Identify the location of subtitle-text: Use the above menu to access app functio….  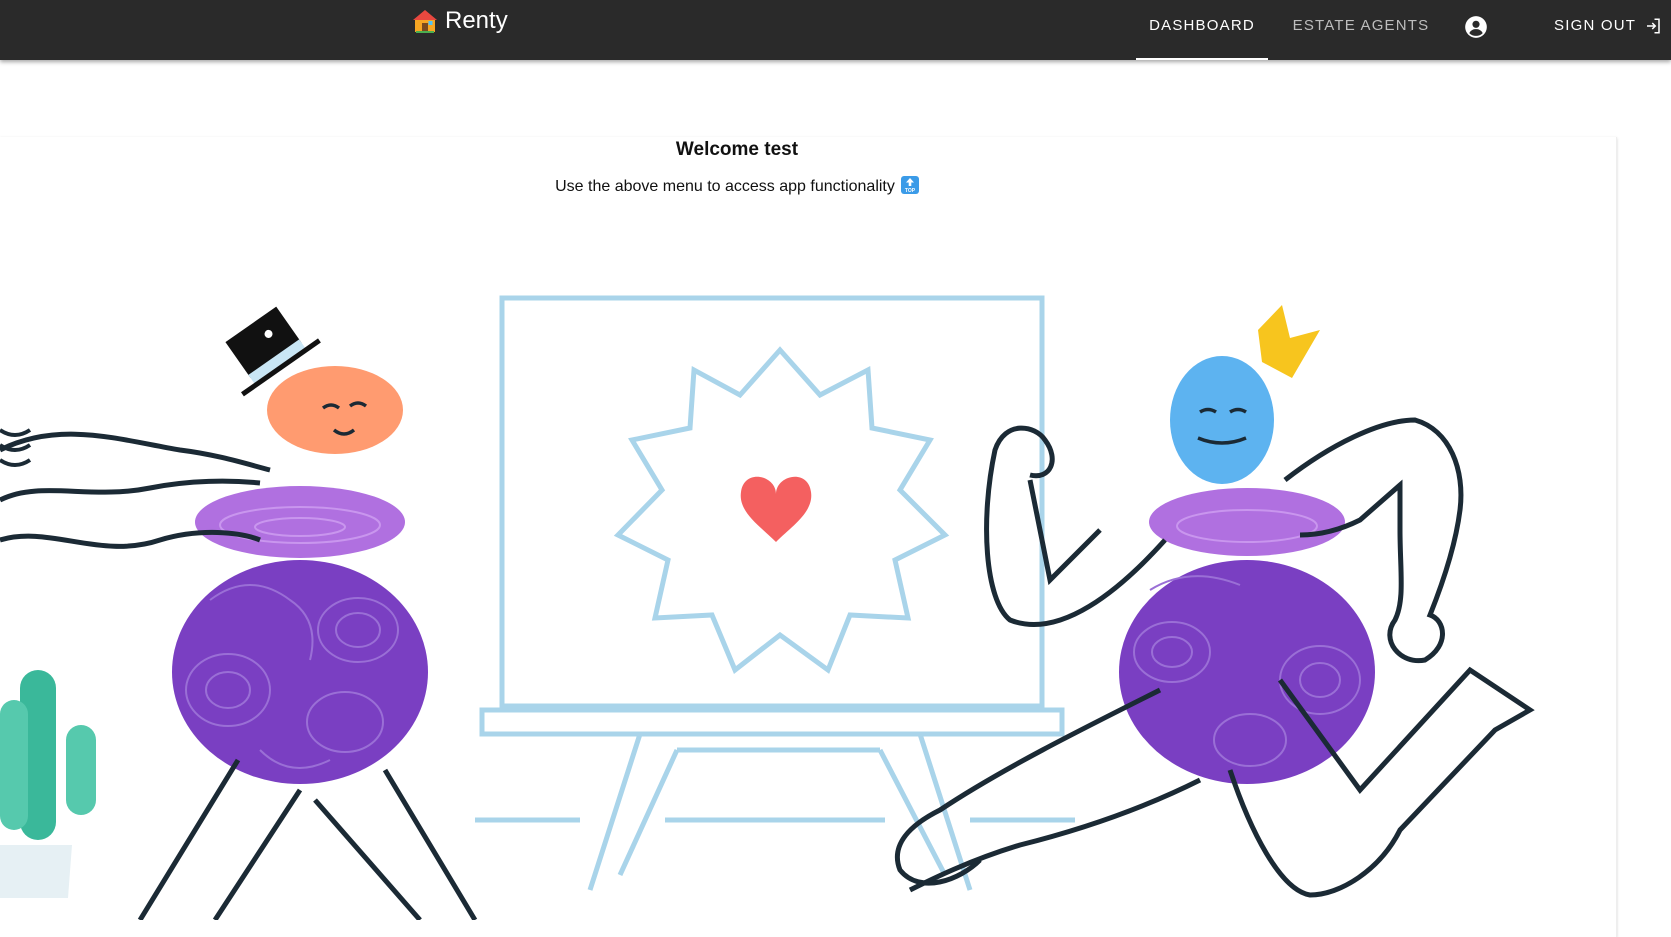
(725, 186).